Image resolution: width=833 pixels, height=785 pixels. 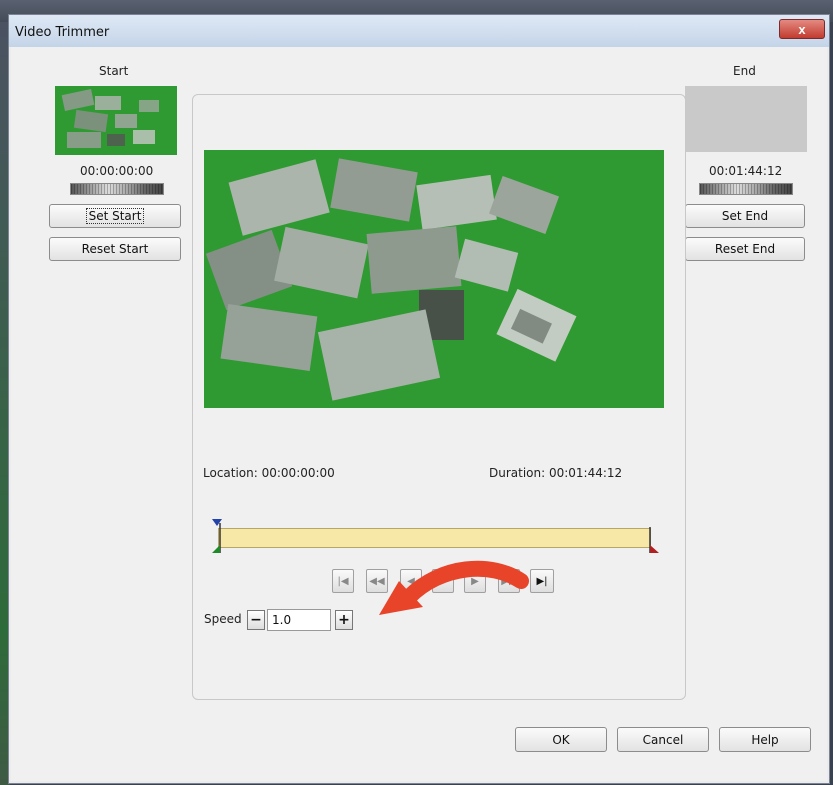 I want to click on set-start-label: Set Start, so click(x=115, y=216).